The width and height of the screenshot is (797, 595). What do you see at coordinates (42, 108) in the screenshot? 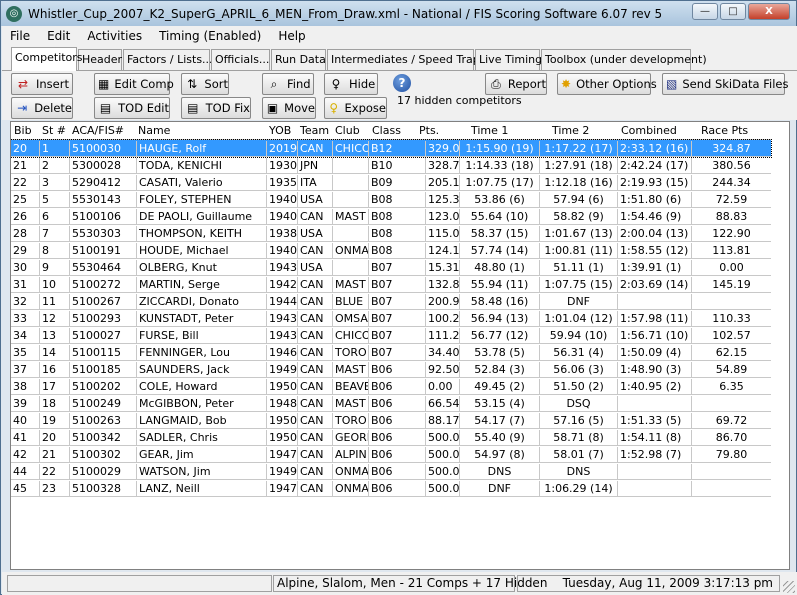
I see `delete-button: ⇥ Delete` at bounding box center [42, 108].